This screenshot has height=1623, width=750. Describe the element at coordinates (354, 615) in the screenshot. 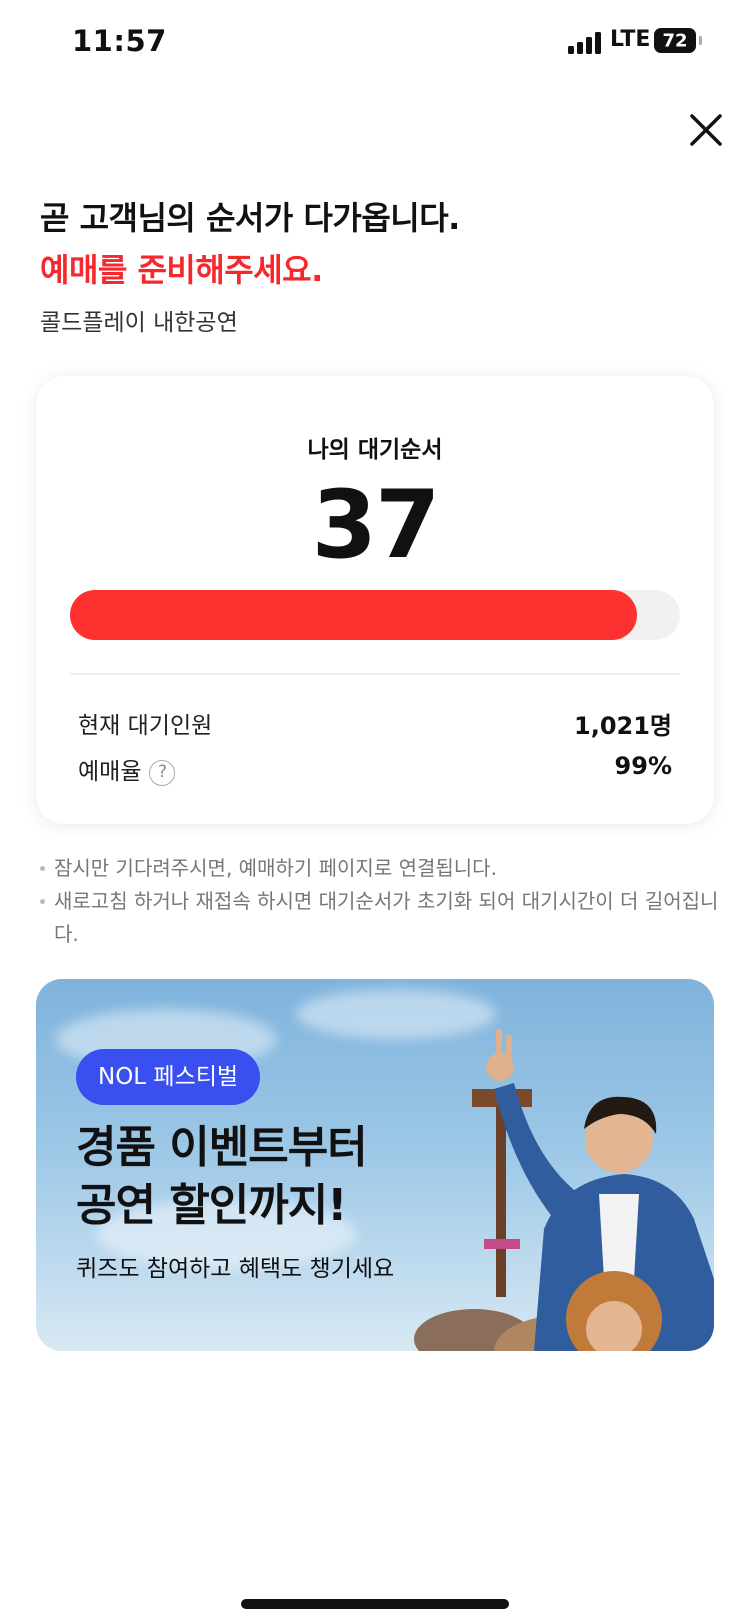

I see `queue-progress-fill` at that location.